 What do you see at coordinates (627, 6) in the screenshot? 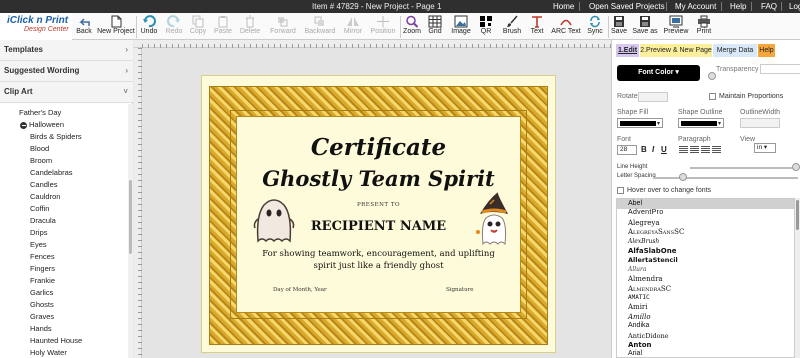
I see `nav-open-saved-projects-link: Open Saved Projects` at bounding box center [627, 6].